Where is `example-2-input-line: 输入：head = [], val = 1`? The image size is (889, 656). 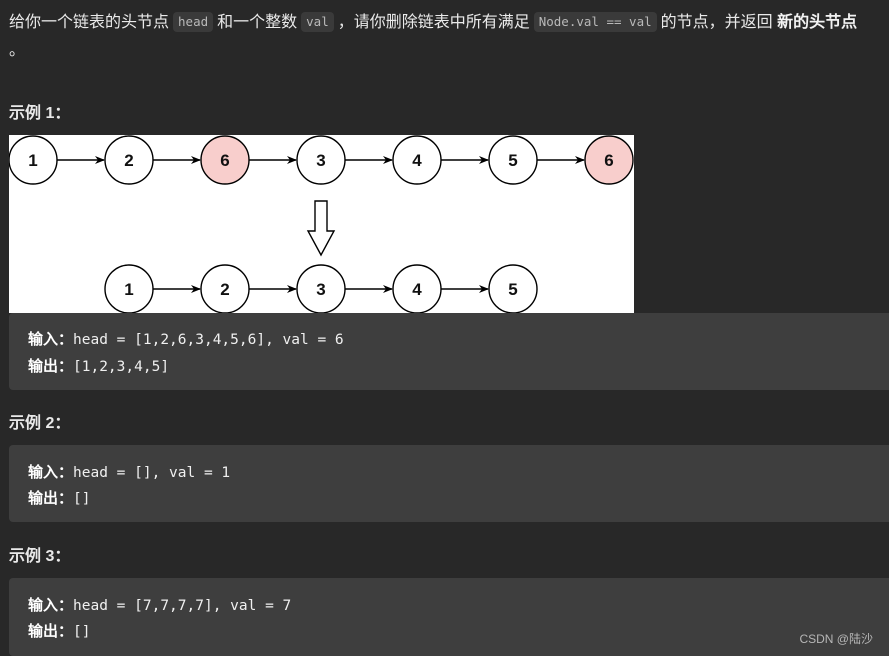
example-2-input-line: 输入：head = [], val = 1 is located at coordinates (129, 471).